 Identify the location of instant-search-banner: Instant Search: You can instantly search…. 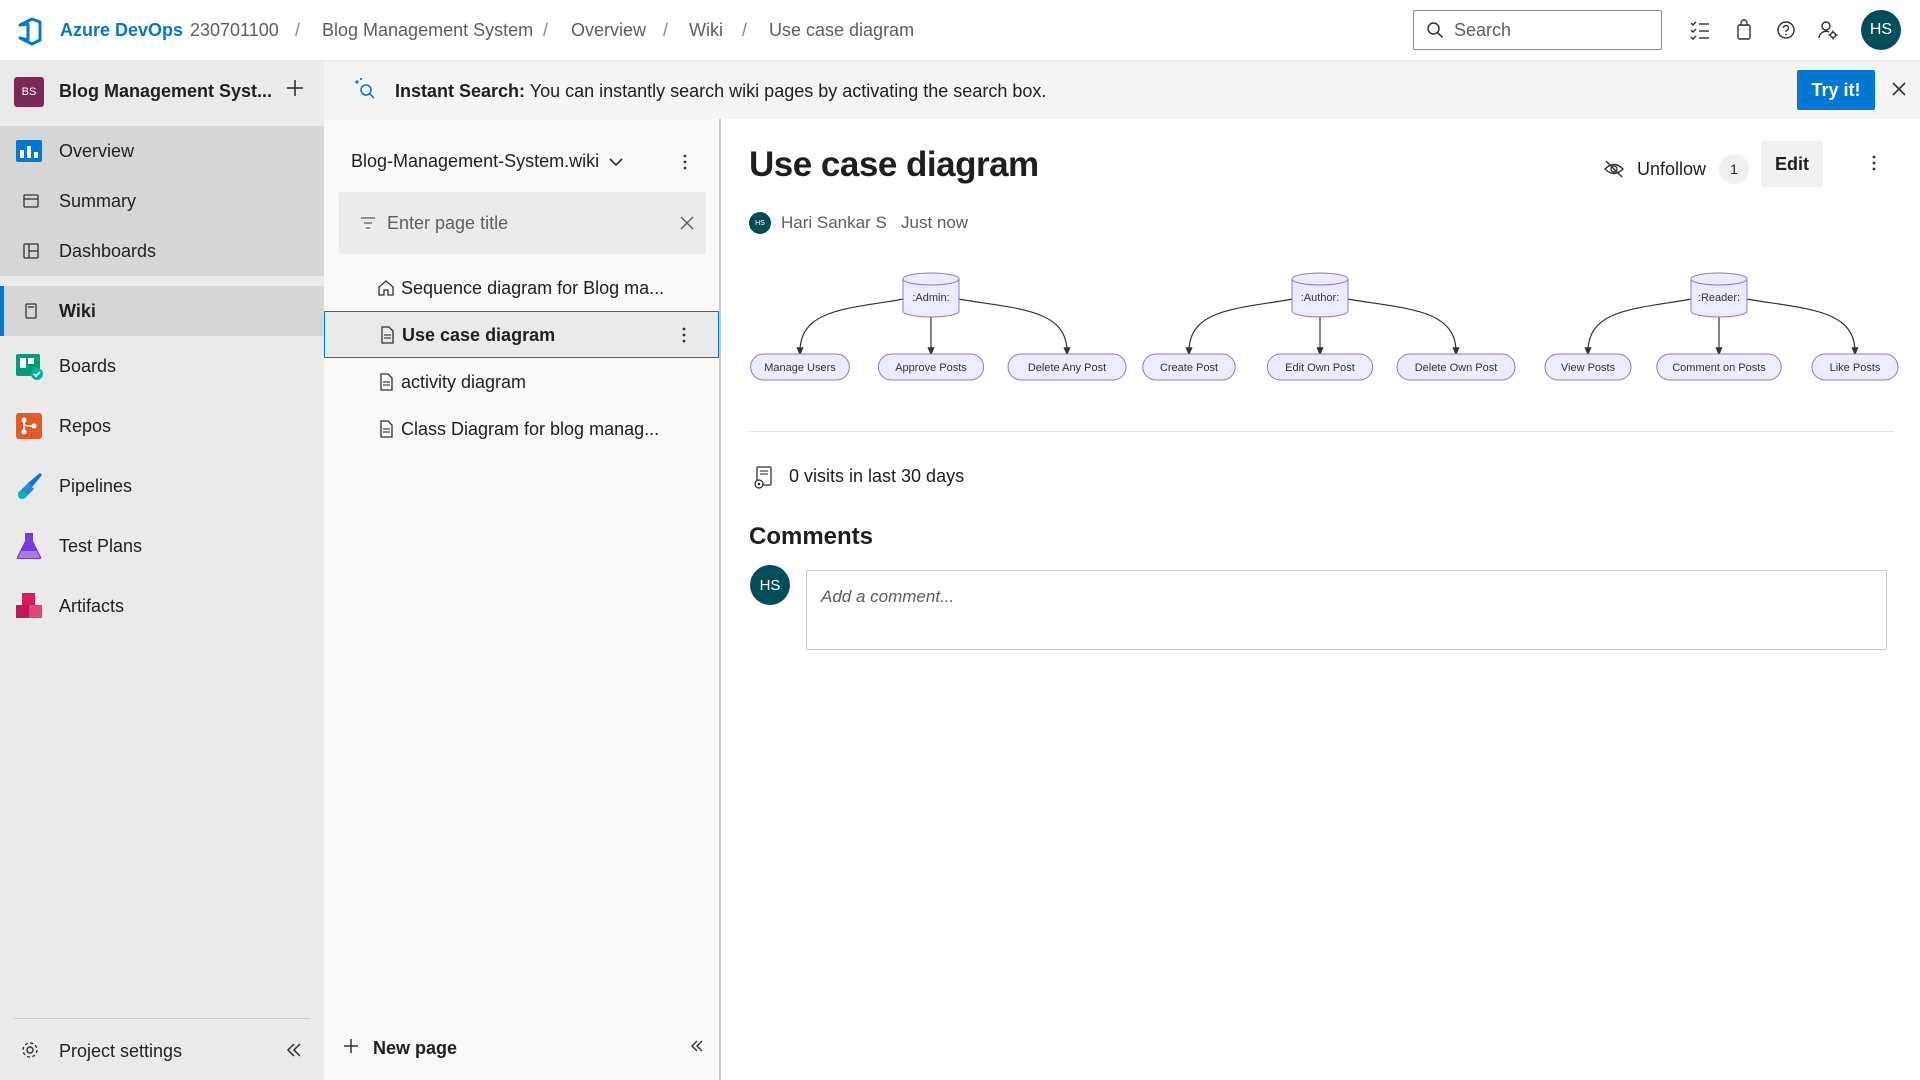
(1122, 90).